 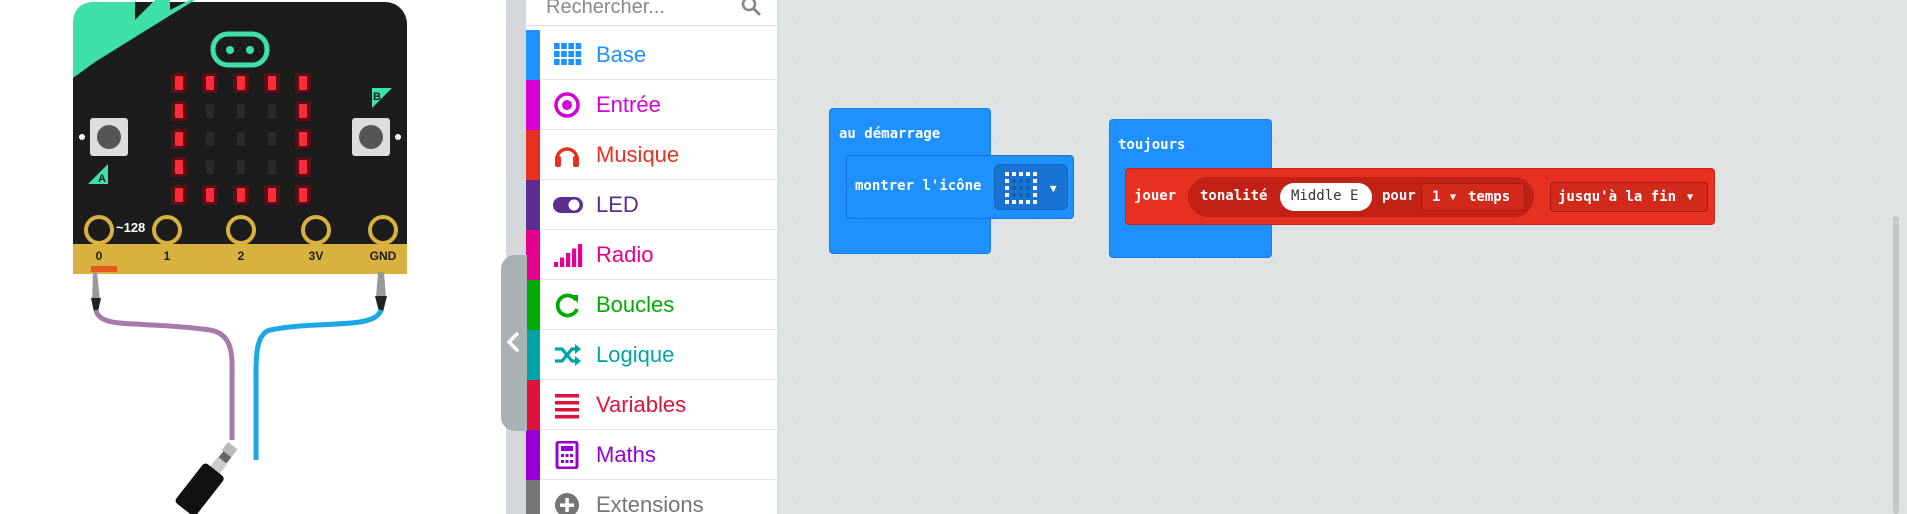 I want to click on list-lines-icon, so click(x=567, y=406).